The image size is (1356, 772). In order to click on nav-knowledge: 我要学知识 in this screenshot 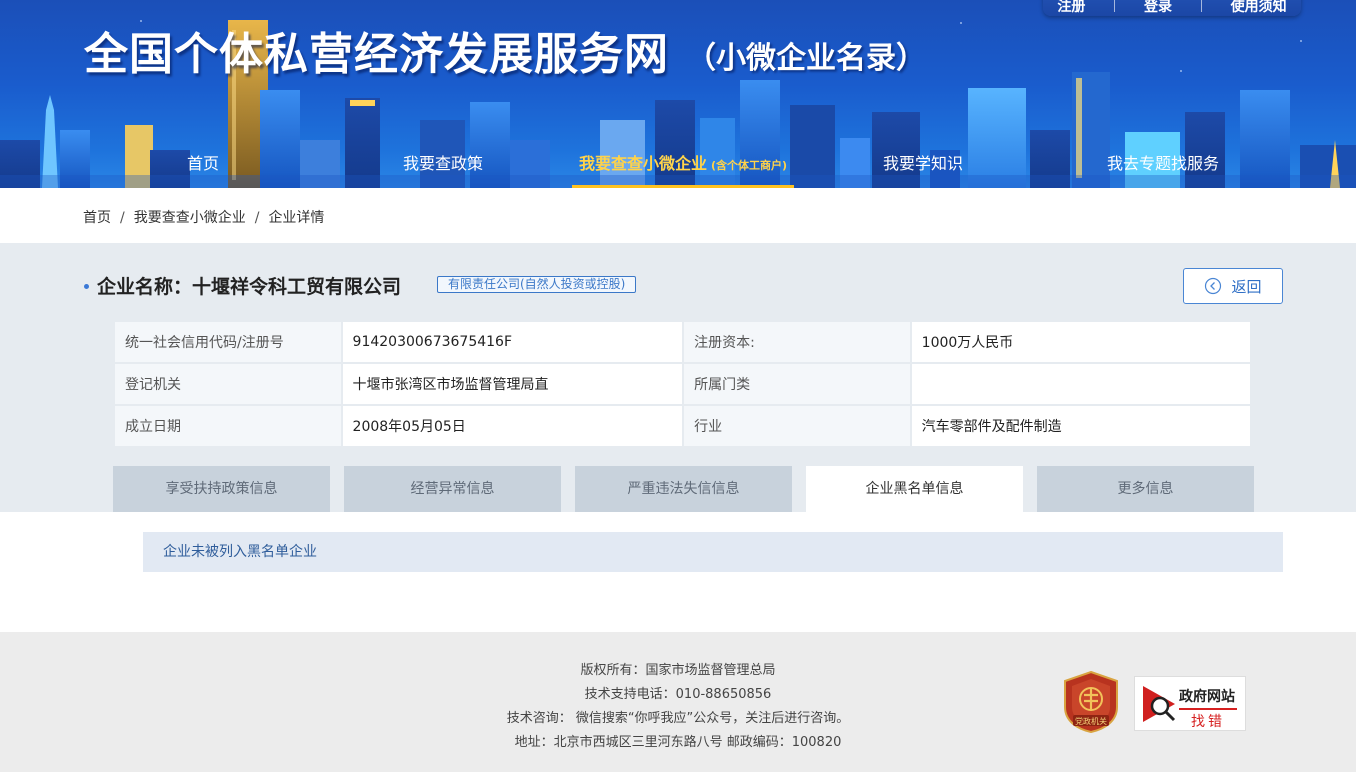, I will do `click(923, 166)`.